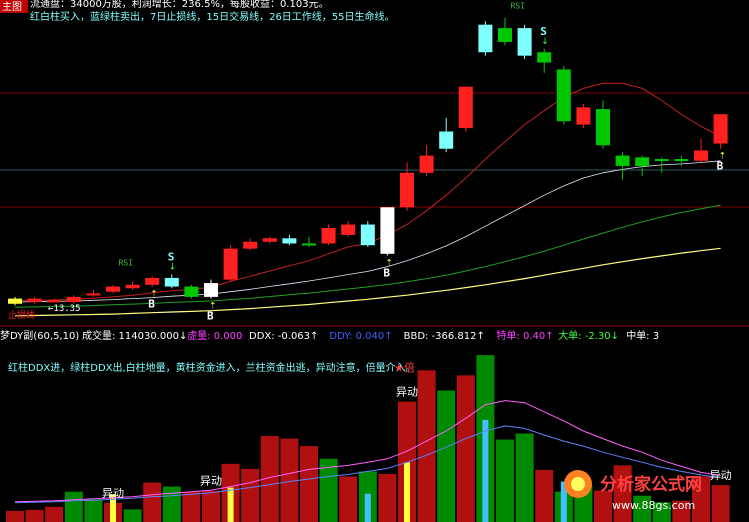 This screenshot has width=749, height=522. Describe the element at coordinates (214, 336) in the screenshot. I see `lower-stat: 虚量: 0.000` at that location.